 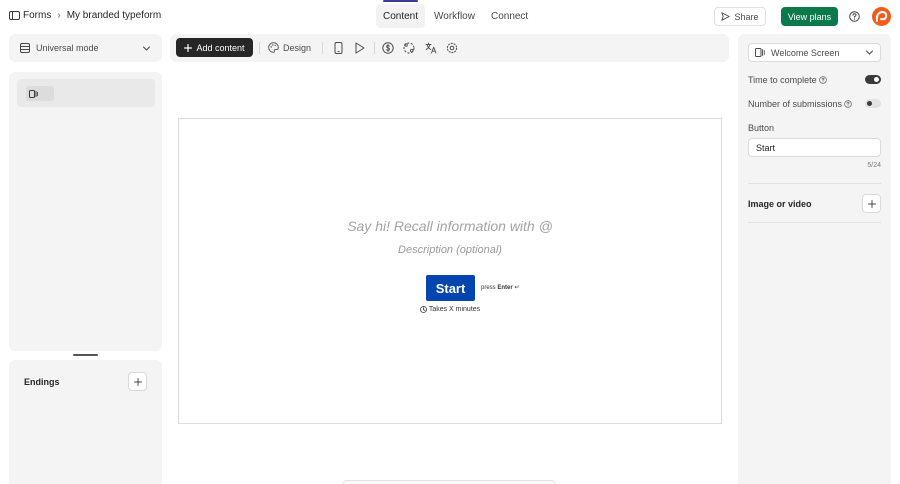 I want to click on logic-branch-icon, so click(x=409, y=48).